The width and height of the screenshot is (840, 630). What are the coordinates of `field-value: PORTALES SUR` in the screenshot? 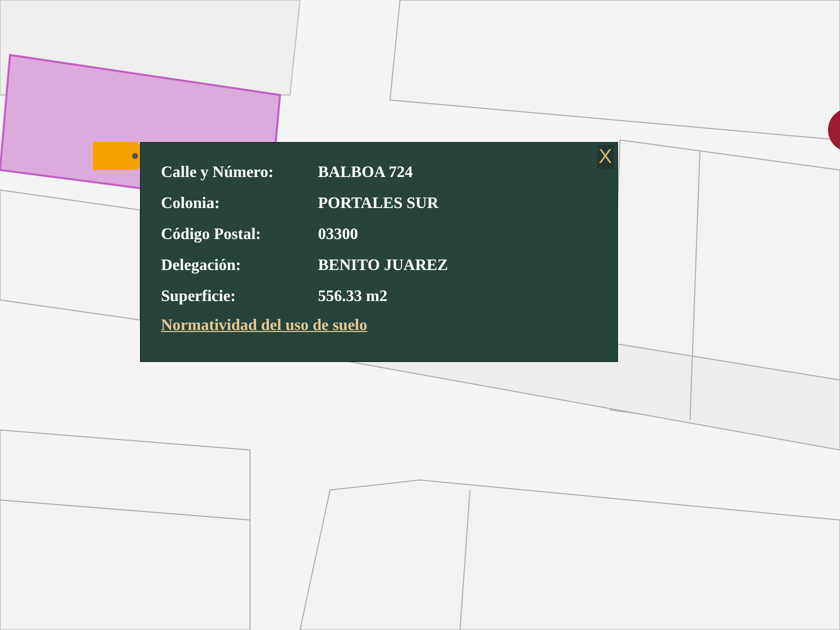 It's located at (379, 204).